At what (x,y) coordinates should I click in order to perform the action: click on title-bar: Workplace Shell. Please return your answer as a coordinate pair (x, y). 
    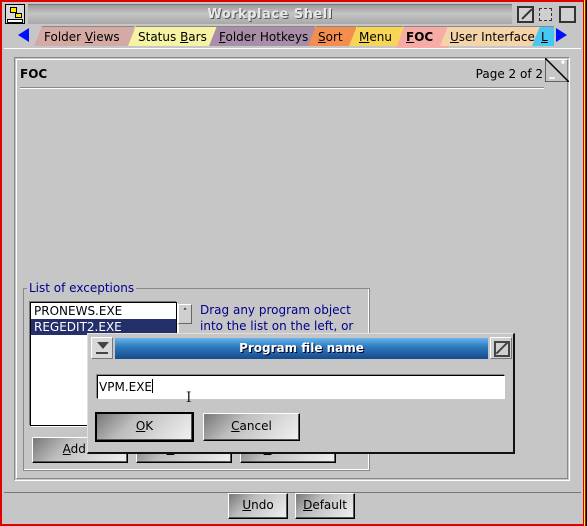
    Looking at the image, I should click on (291, 13).